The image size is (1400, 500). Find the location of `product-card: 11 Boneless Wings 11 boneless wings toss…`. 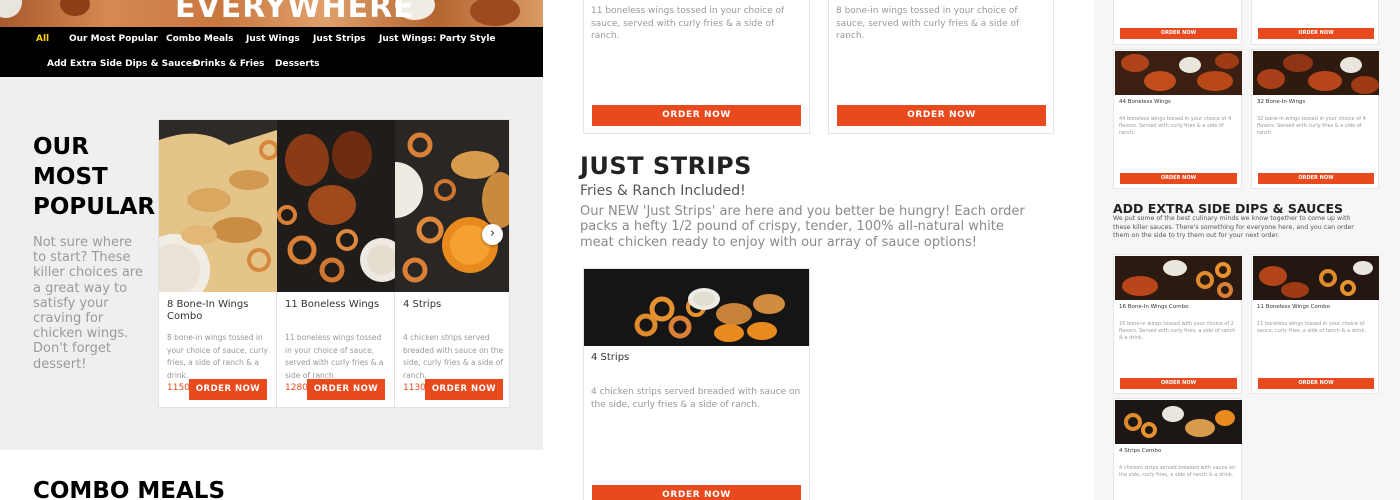

product-card: 11 Boneless Wings 11 boneless wings toss… is located at coordinates (336, 263).